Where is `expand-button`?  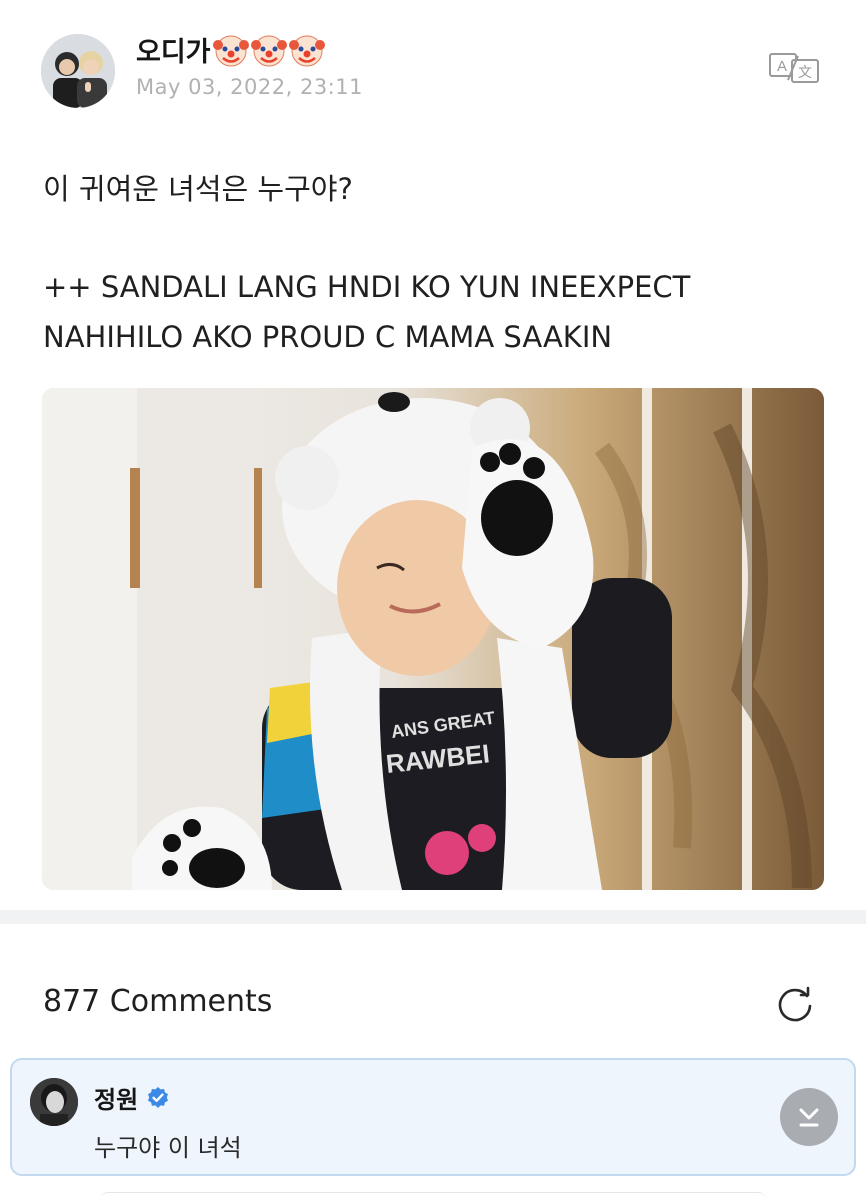
expand-button is located at coordinates (809, 1117).